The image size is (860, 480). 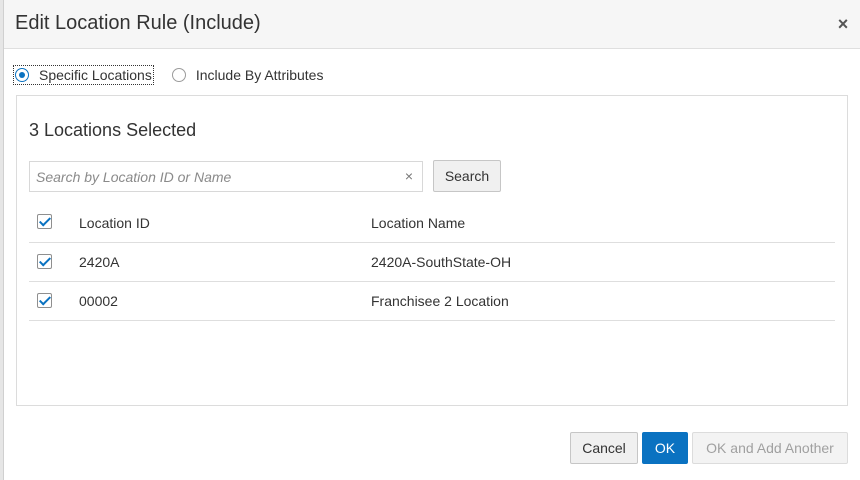 I want to click on radio-specific-locations: Specific Locations, so click(x=83, y=75).